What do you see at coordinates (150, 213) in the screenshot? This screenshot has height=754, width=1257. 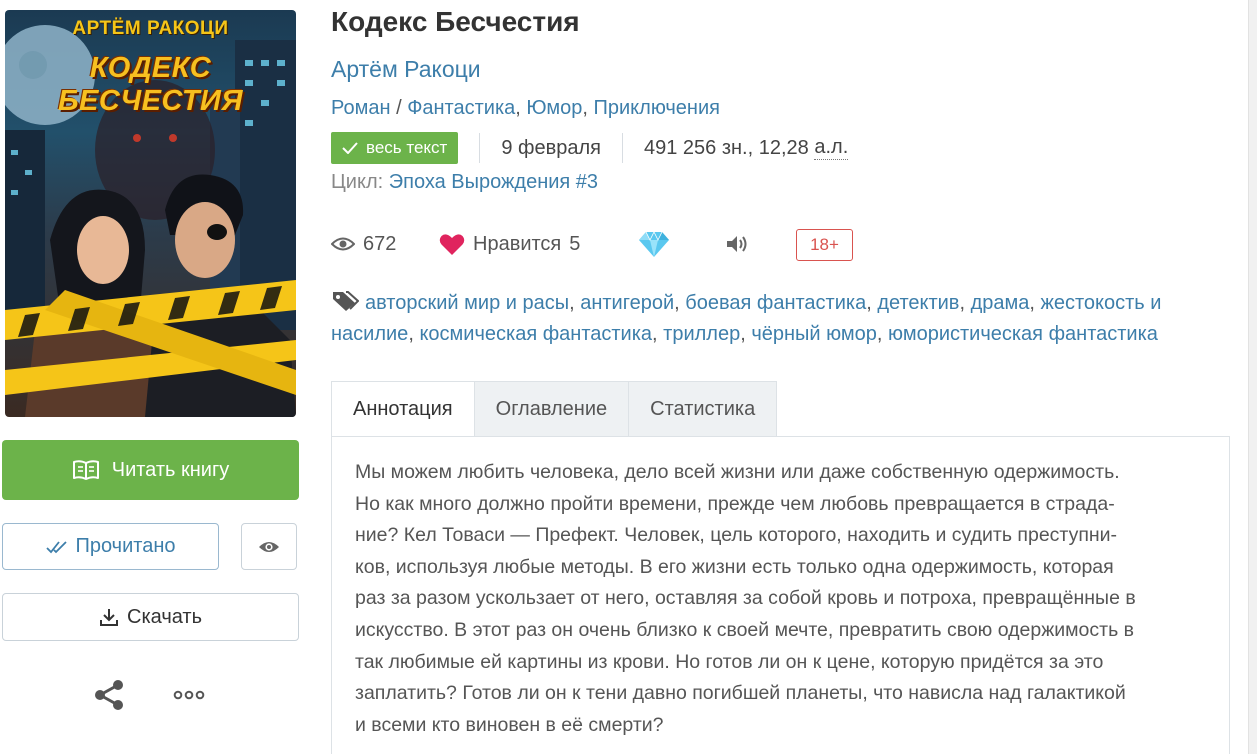 I see `book-cover: АРТЁМ РАКОЦИ КОДЕКС БЕСЧЕСТИЯ` at bounding box center [150, 213].